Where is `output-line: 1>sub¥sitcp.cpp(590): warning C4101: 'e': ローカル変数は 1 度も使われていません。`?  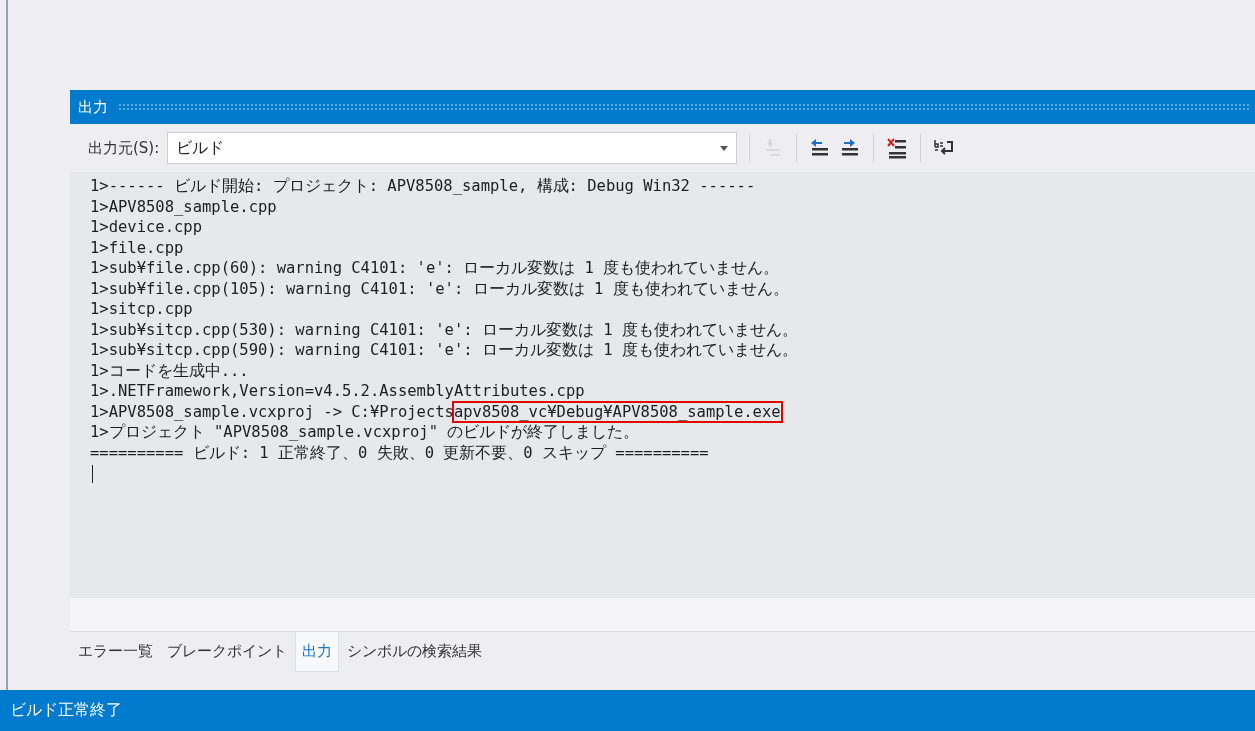
output-line: 1>sub¥sitcp.cpp(590): warning C4101: 'e': ローカル変数は 1 度も使われていません。 is located at coordinates (444, 350).